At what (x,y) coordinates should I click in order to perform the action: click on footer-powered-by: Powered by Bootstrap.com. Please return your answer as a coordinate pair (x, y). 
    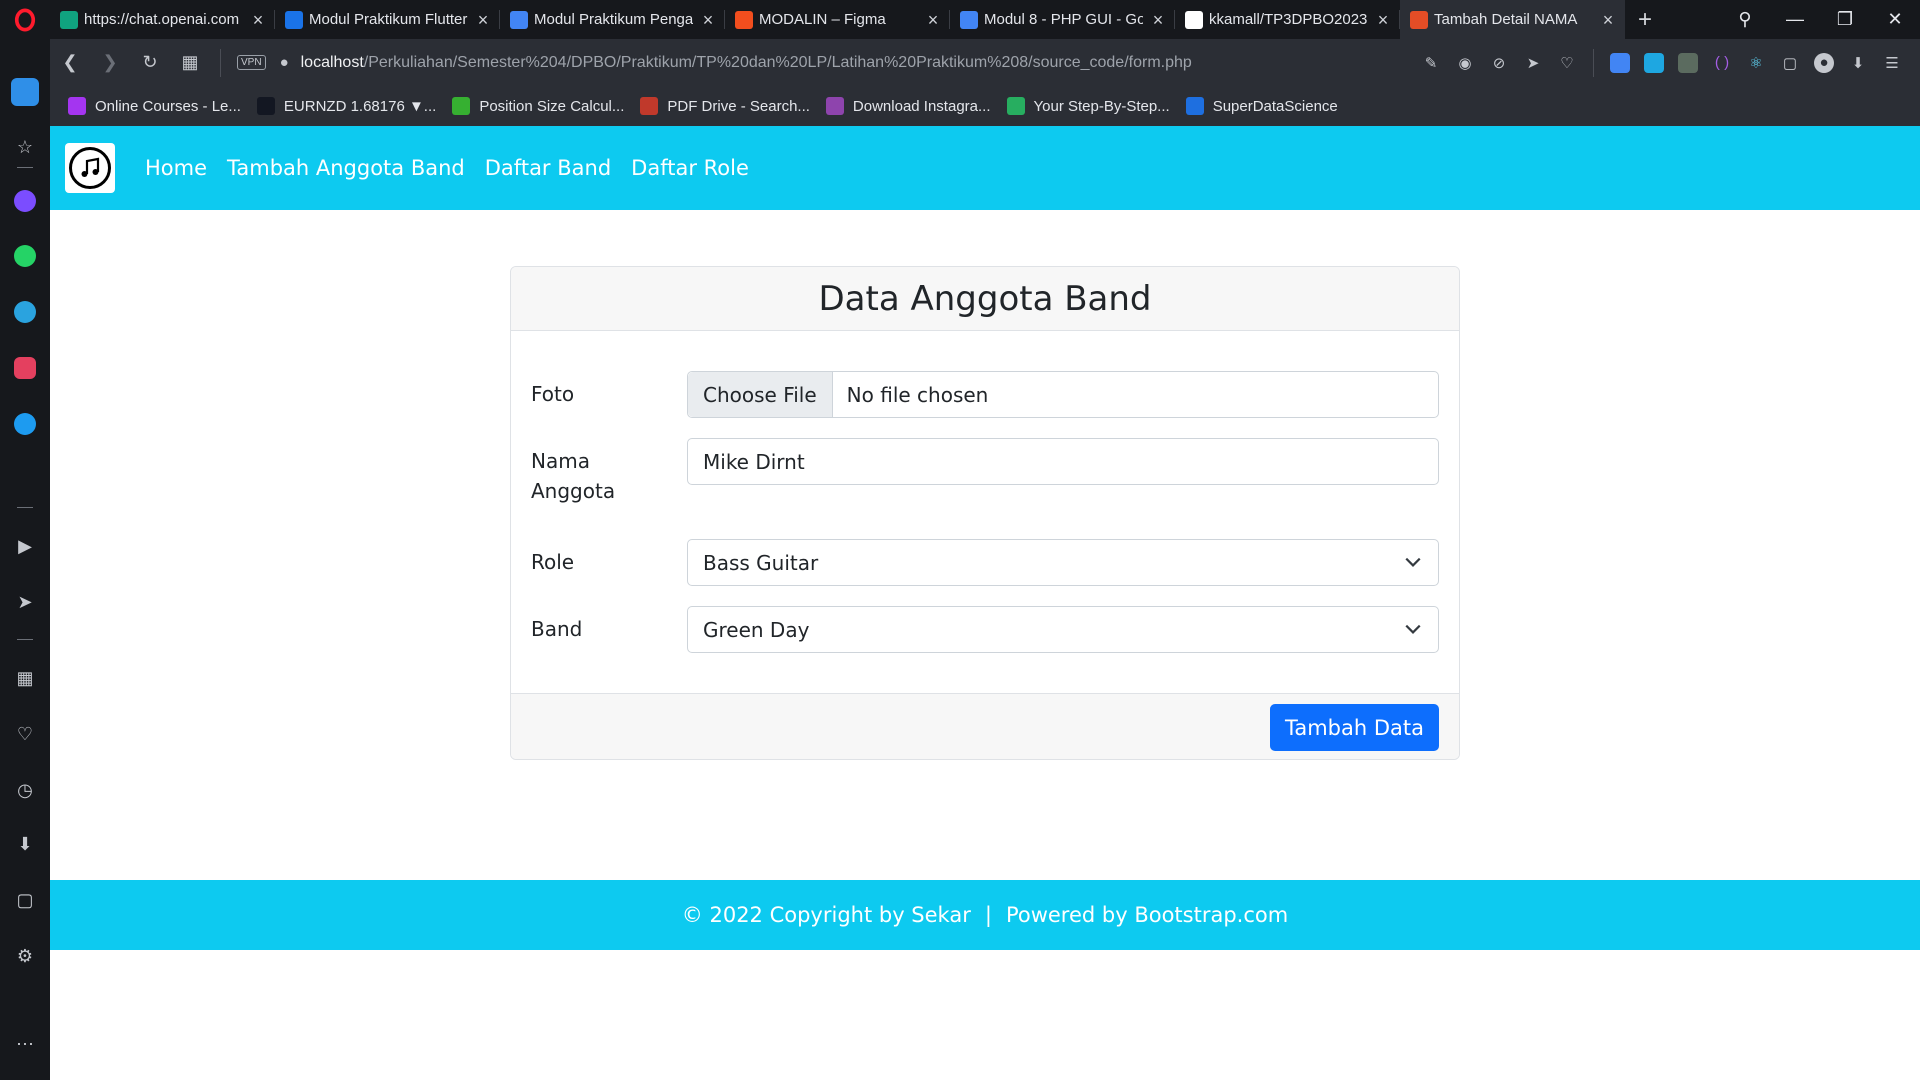
    Looking at the image, I should click on (1147, 915).